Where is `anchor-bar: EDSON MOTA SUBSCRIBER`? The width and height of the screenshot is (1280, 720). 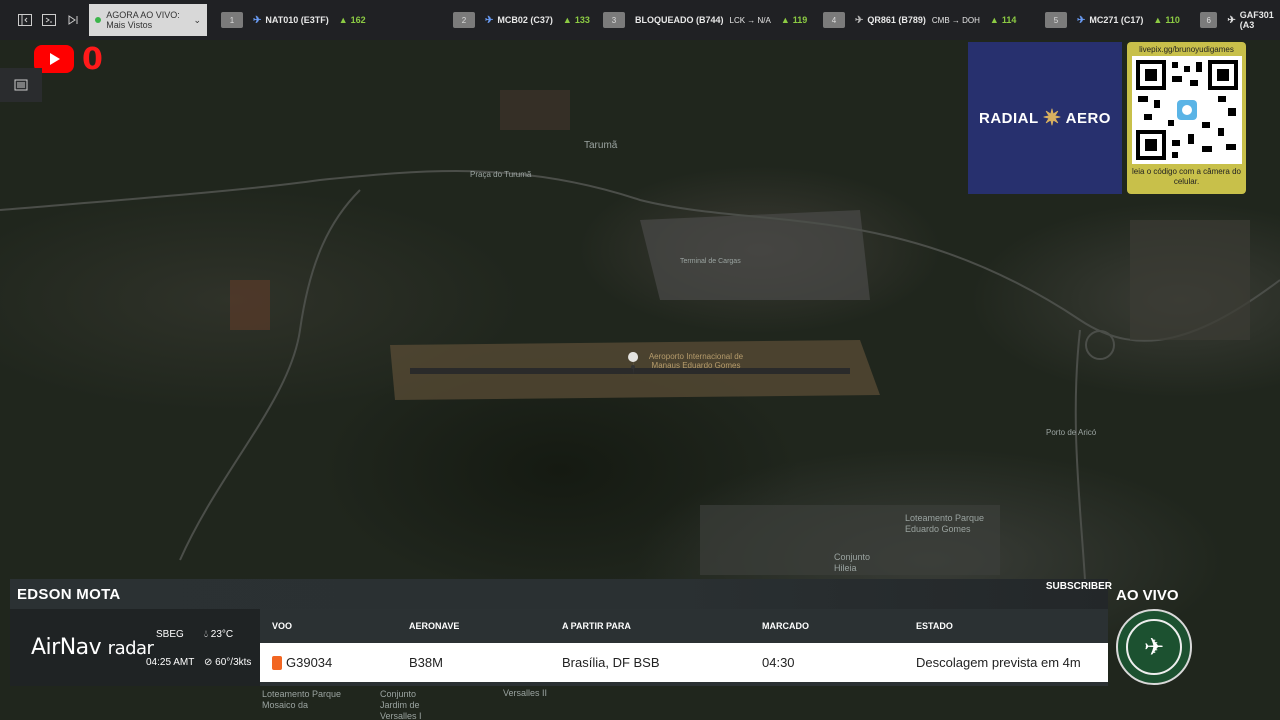 anchor-bar: EDSON MOTA SUBSCRIBER is located at coordinates (561, 594).